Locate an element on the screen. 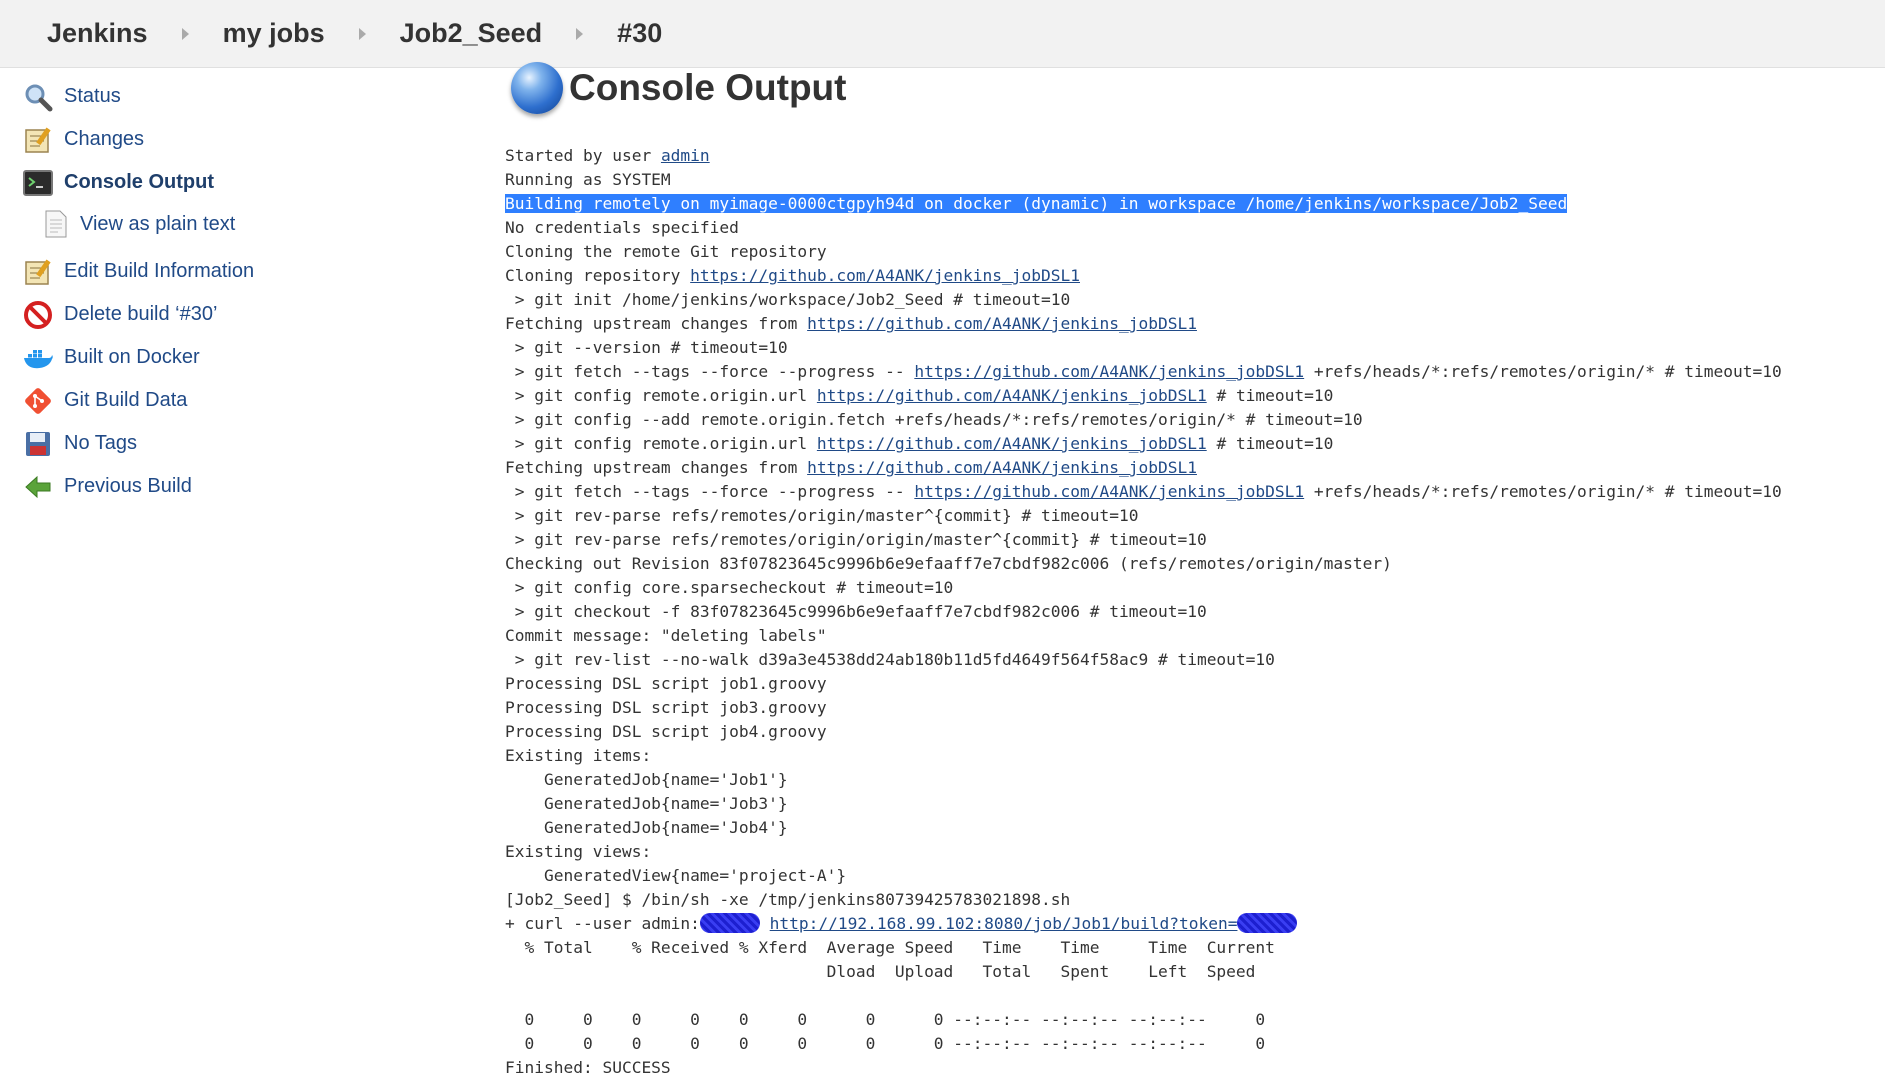  console-line: Running as SYSTEM is located at coordinates (588, 179).